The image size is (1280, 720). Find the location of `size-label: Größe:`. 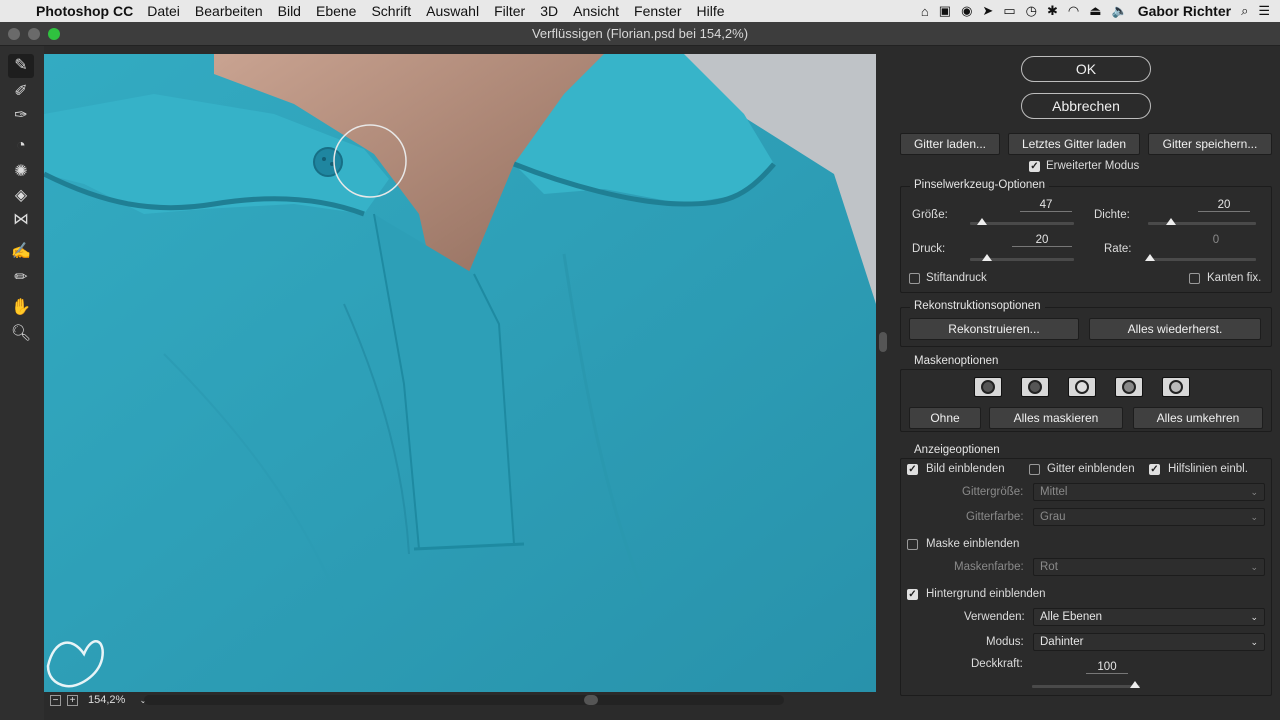

size-label: Größe: is located at coordinates (930, 215).